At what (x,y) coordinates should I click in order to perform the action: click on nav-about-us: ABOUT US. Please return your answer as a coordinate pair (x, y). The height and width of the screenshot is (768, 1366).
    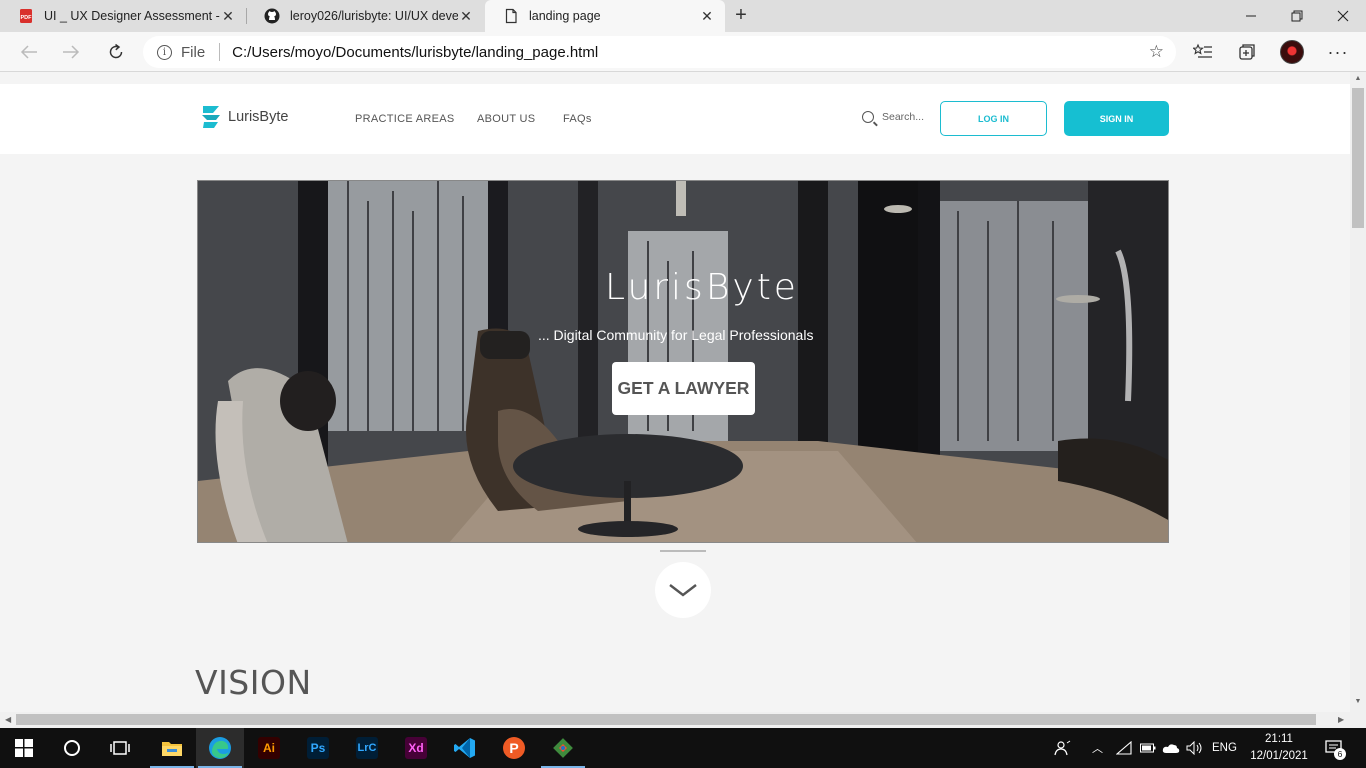
    Looking at the image, I should click on (506, 119).